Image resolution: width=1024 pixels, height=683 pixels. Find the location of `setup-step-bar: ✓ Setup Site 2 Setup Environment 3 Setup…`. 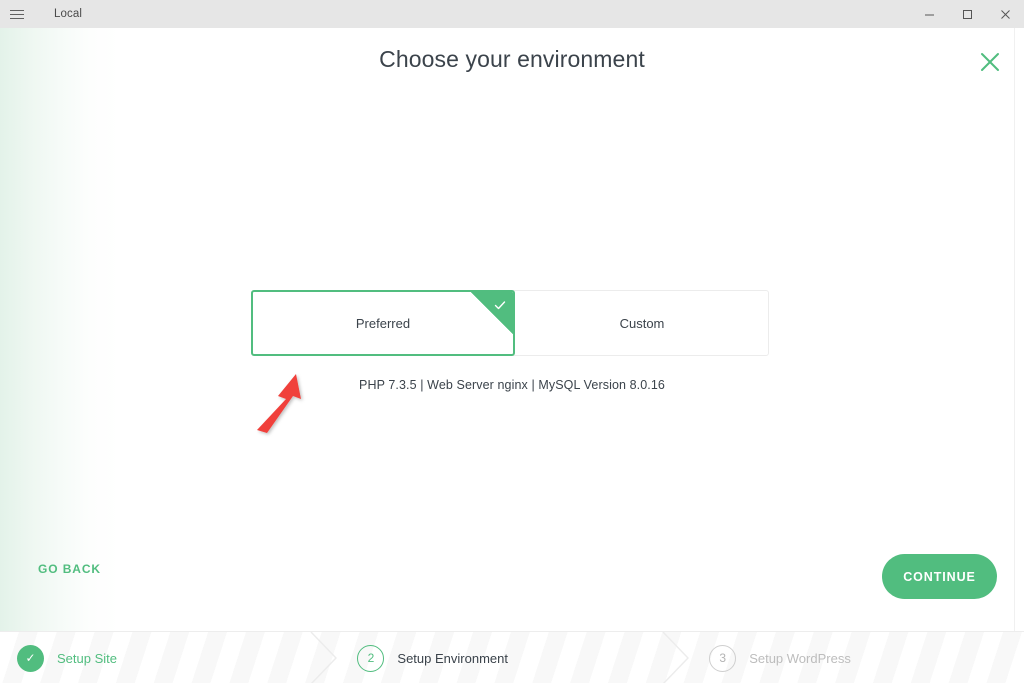

setup-step-bar: ✓ Setup Site 2 Setup Environment 3 Setup… is located at coordinates (512, 657).